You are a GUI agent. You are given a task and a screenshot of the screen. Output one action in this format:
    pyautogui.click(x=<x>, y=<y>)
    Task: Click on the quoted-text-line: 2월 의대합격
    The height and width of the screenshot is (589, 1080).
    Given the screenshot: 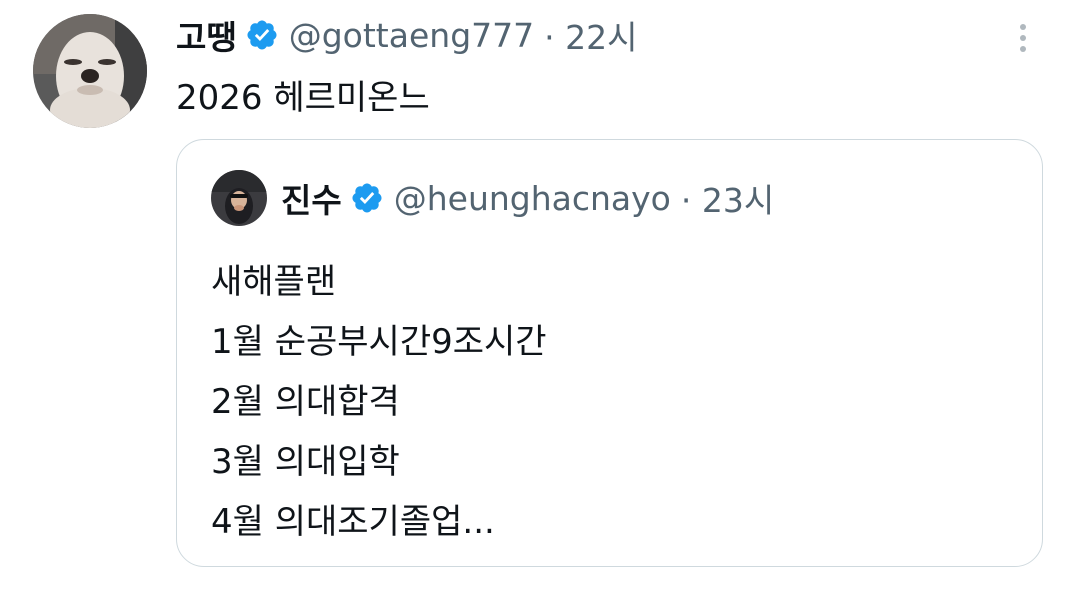 What is the action you would take?
    pyautogui.click(x=305, y=402)
    